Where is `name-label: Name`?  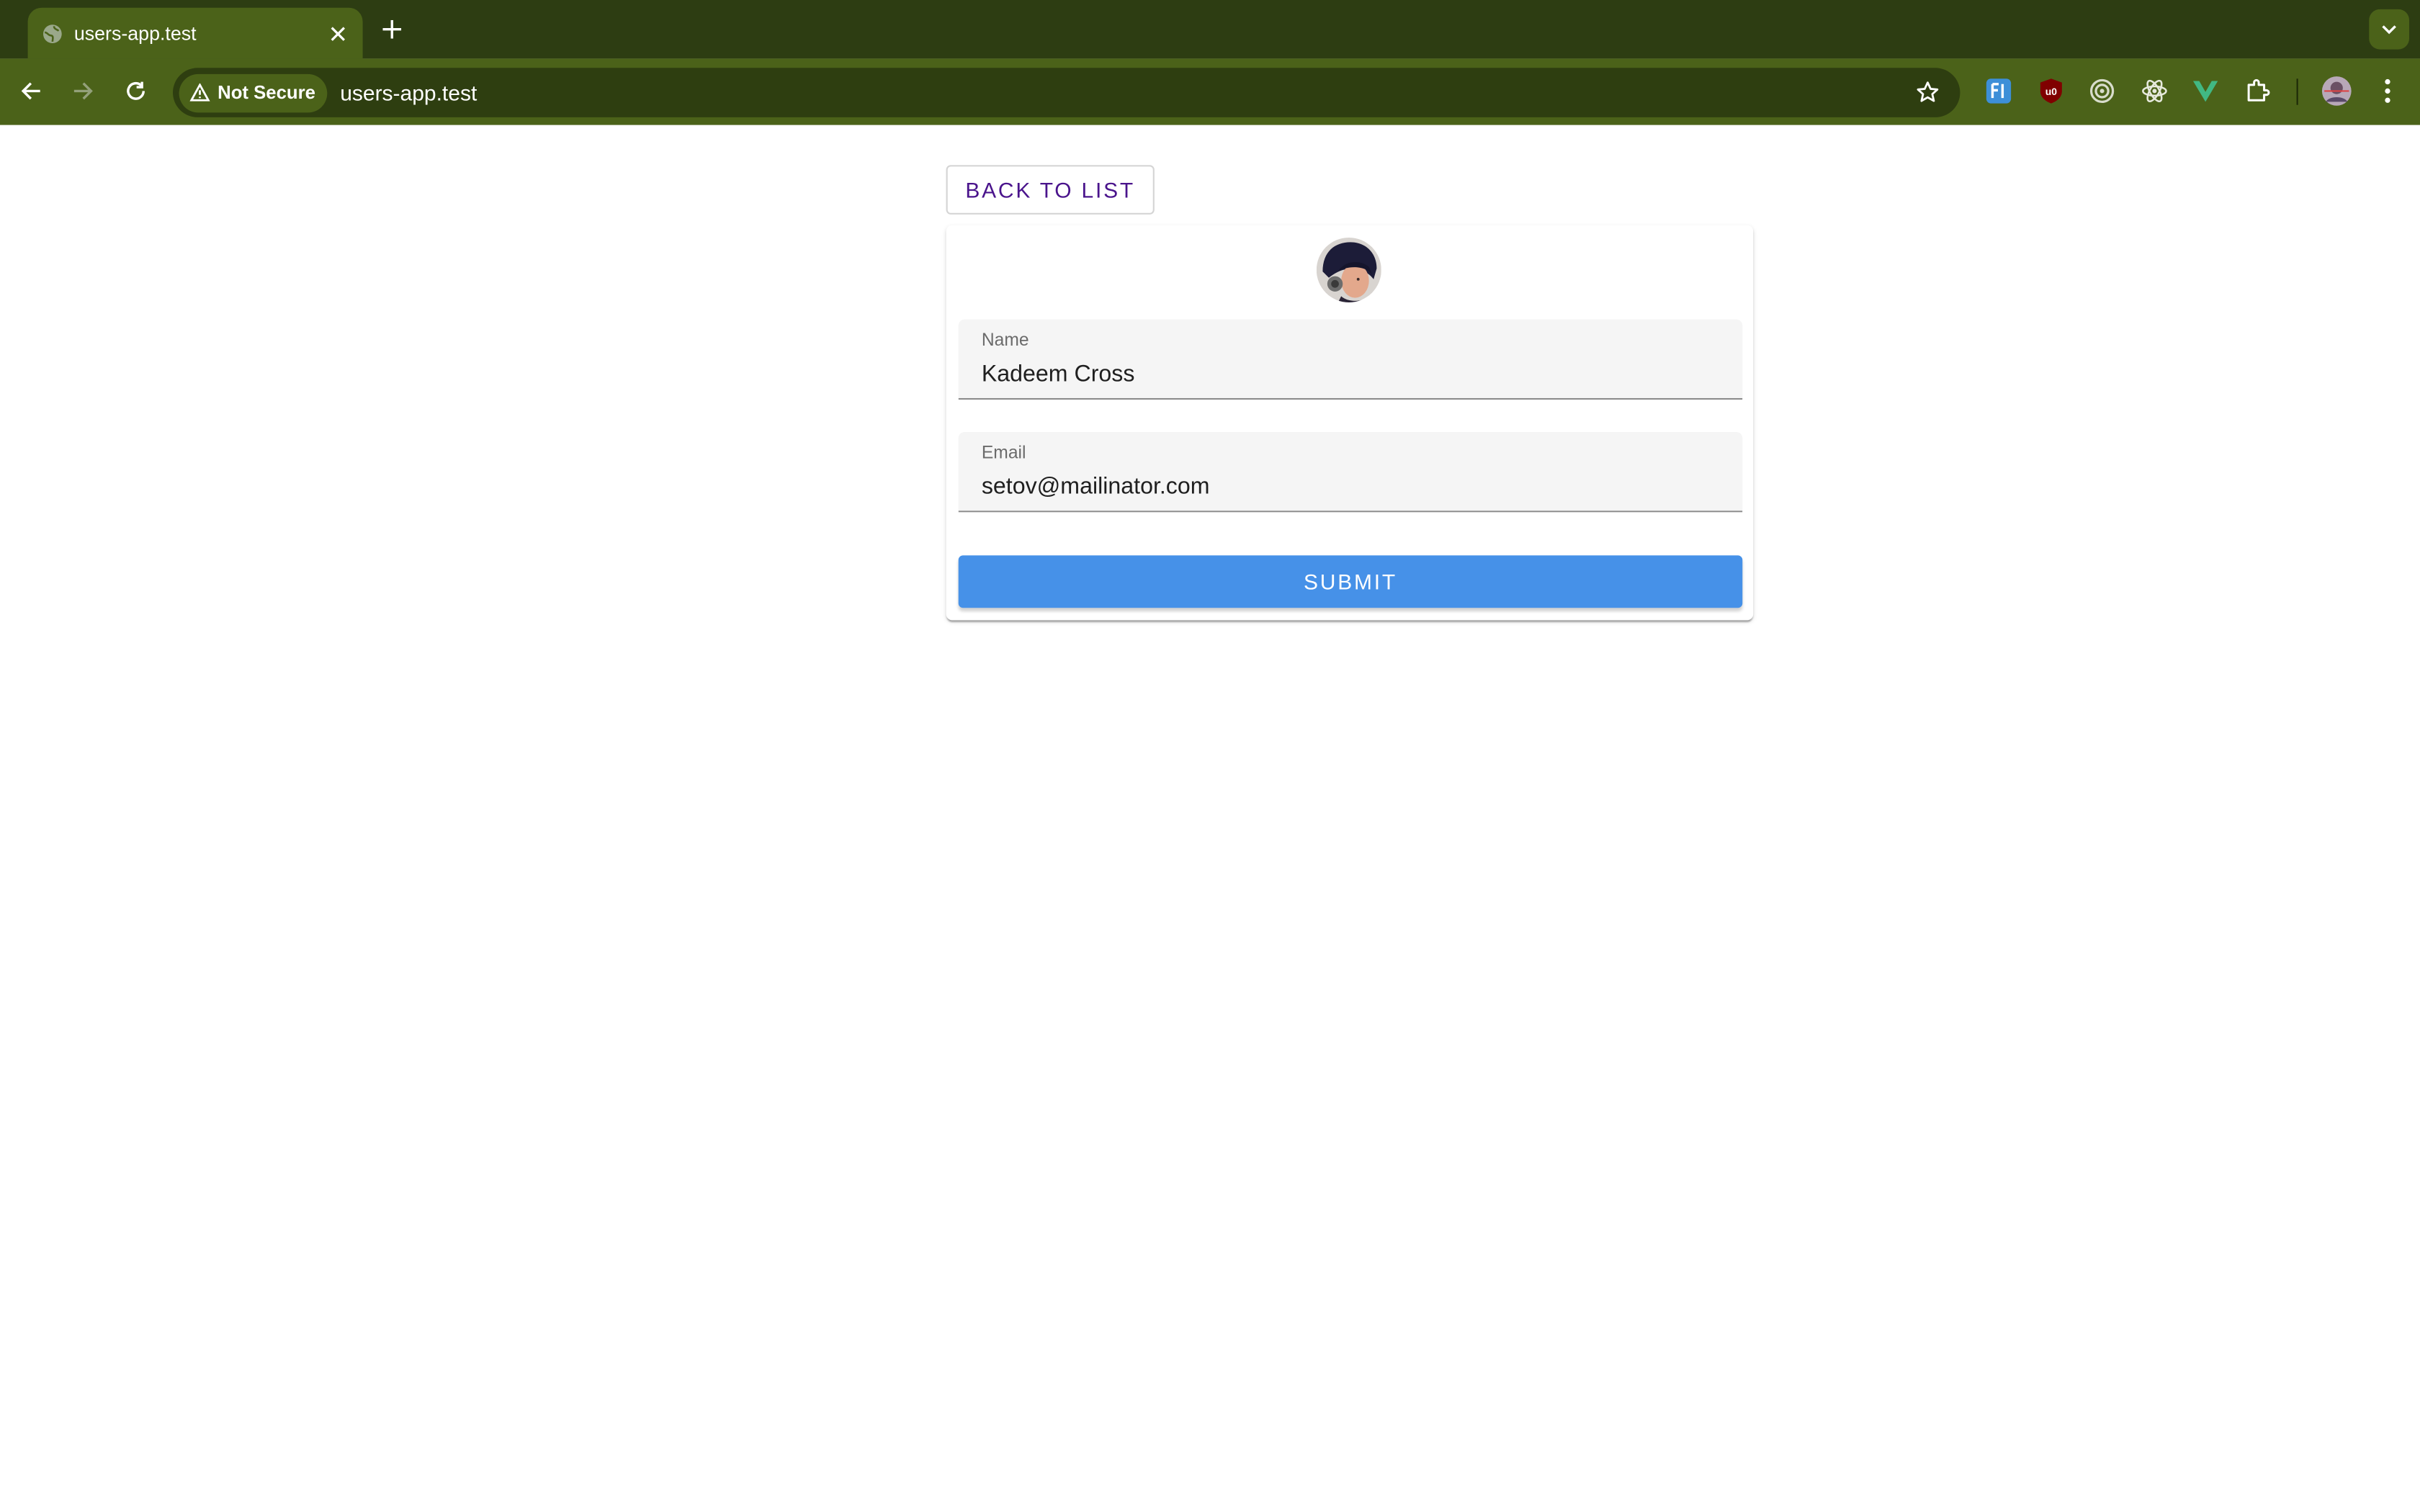
name-label: Name is located at coordinates (1005, 341).